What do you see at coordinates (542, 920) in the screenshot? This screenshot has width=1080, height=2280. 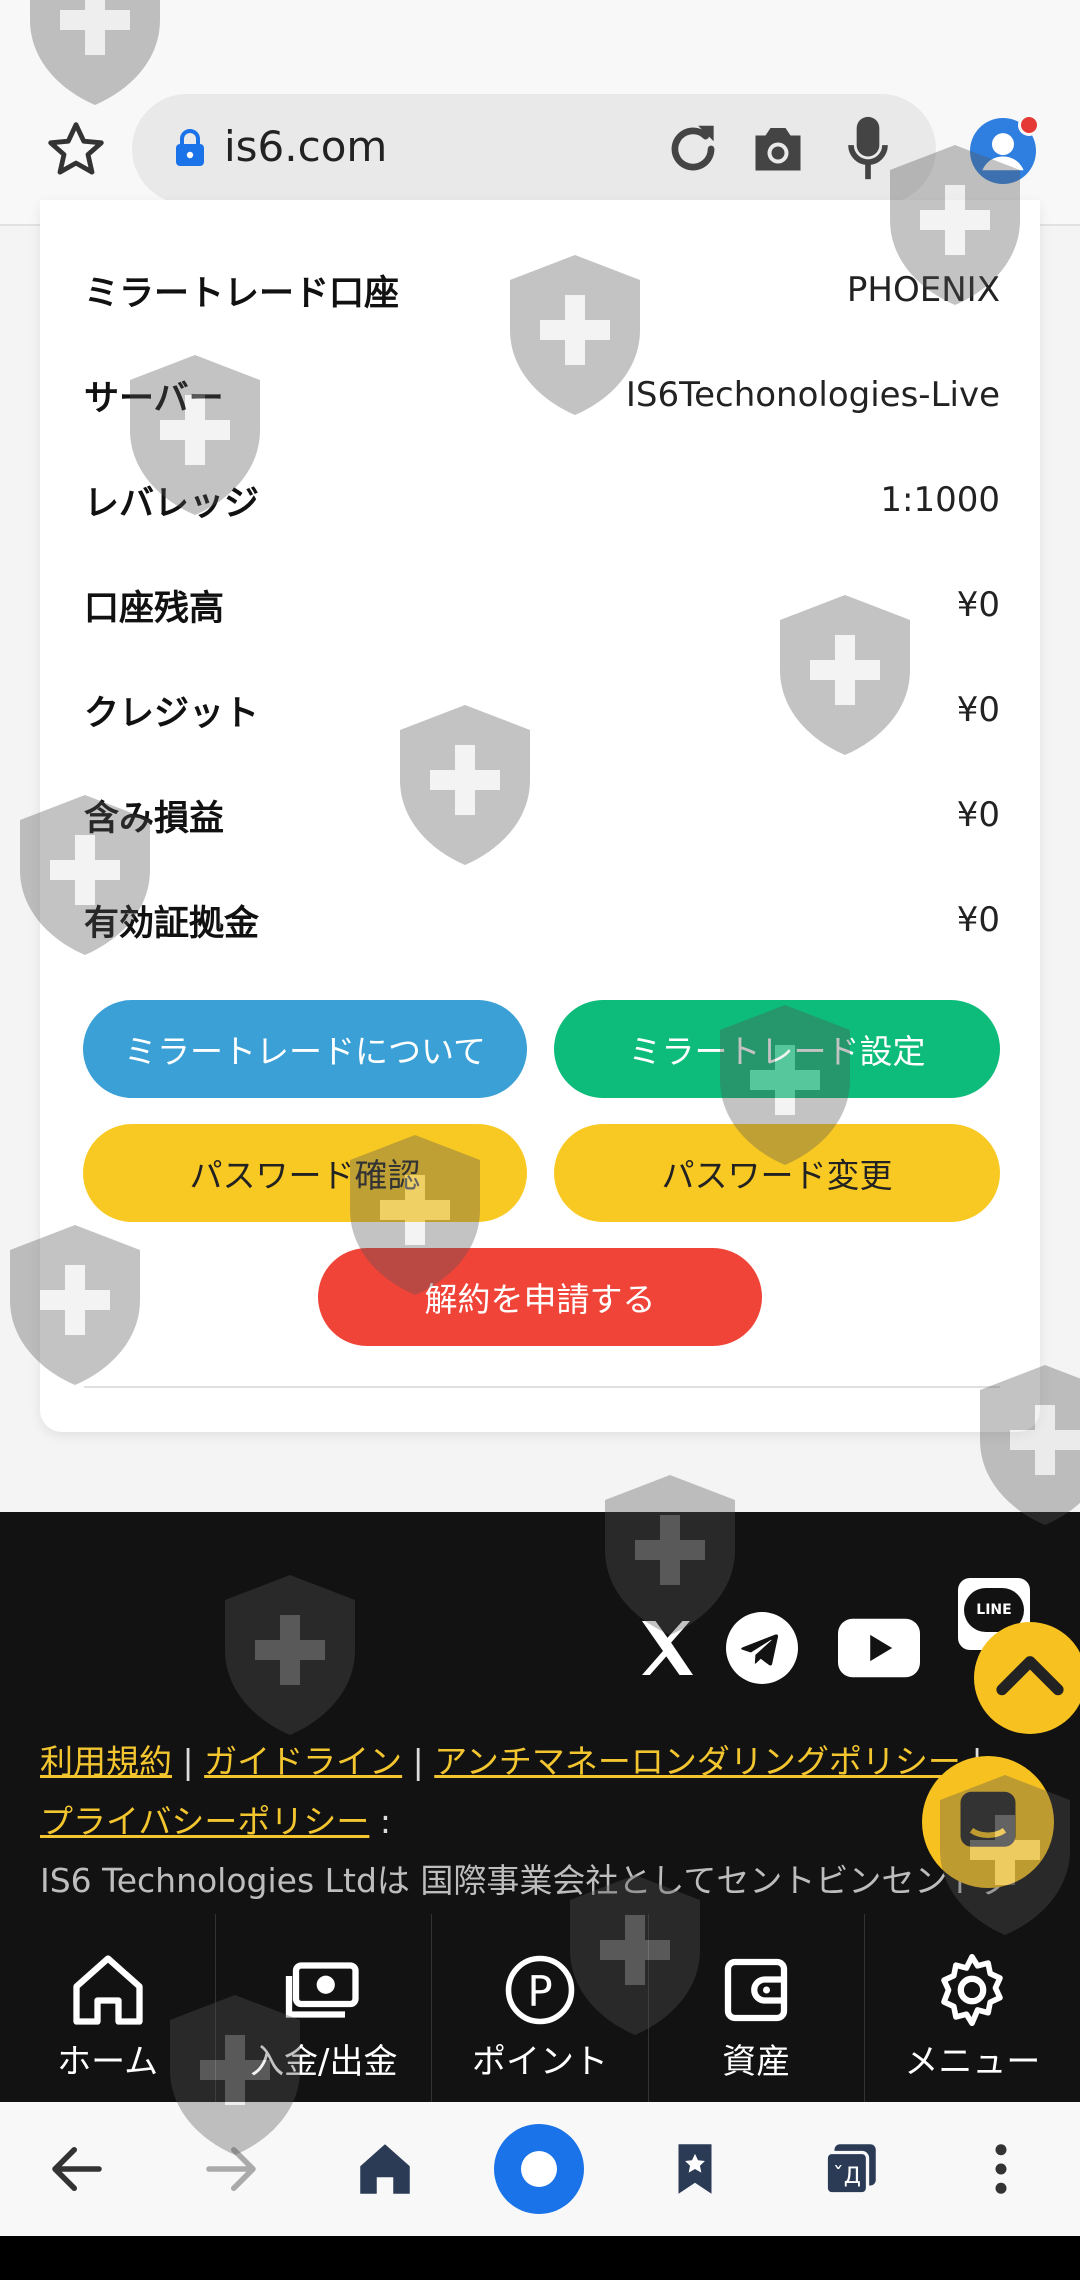 I see `row-equity: 有効証拠金 ¥0` at bounding box center [542, 920].